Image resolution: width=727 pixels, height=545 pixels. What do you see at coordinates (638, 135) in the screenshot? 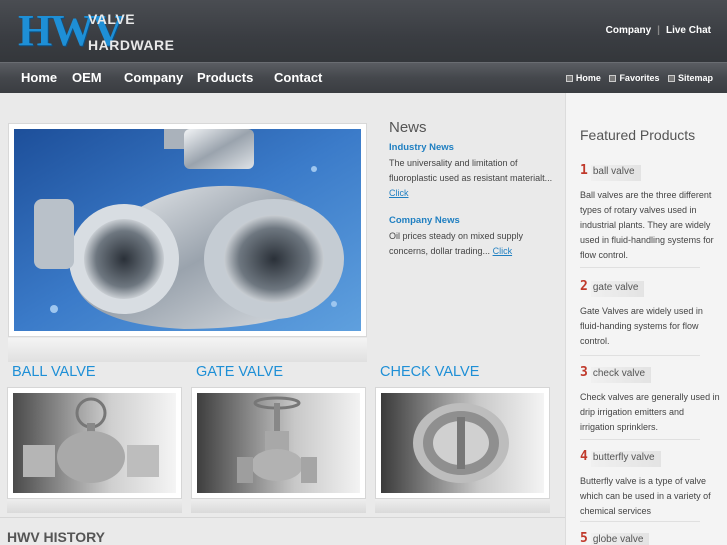
I see `featured-title: Featured Products` at bounding box center [638, 135].